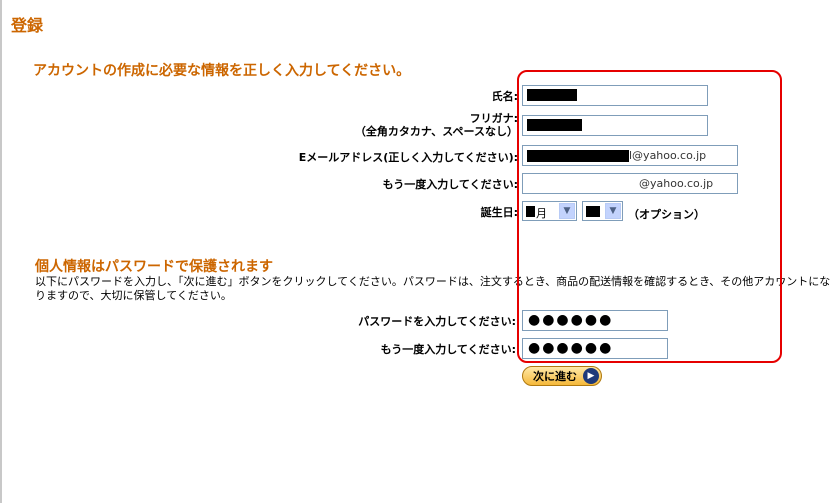  Describe the element at coordinates (499, 212) in the screenshot. I see `birthday-label: 誕生日:` at that location.